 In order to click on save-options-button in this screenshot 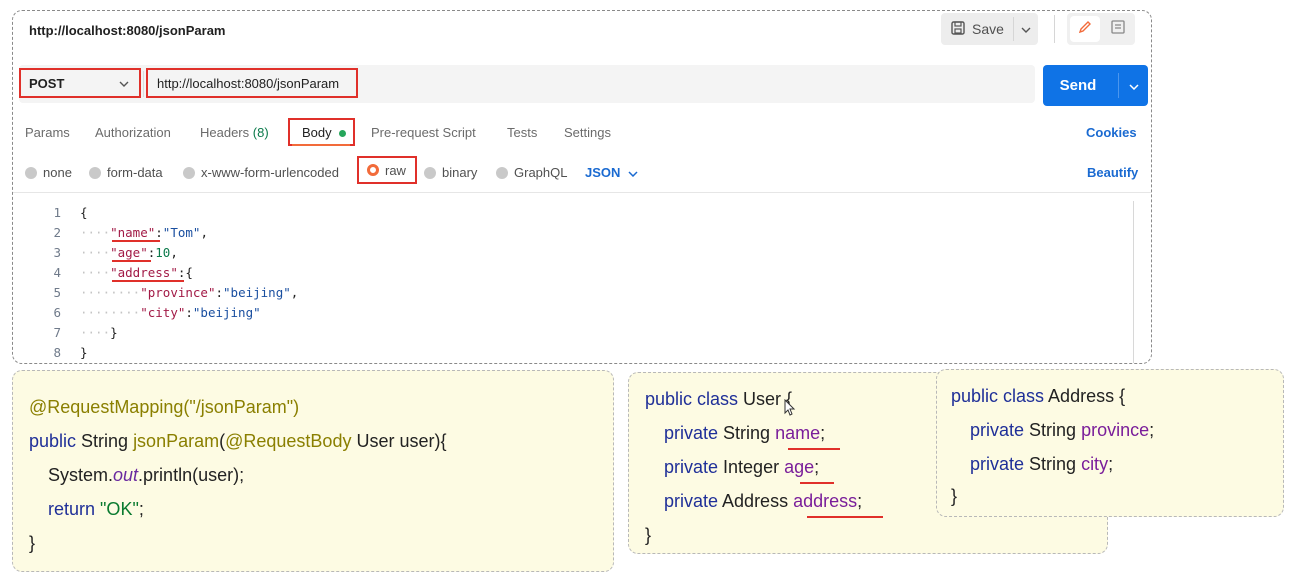, I will do `click(1026, 29)`.